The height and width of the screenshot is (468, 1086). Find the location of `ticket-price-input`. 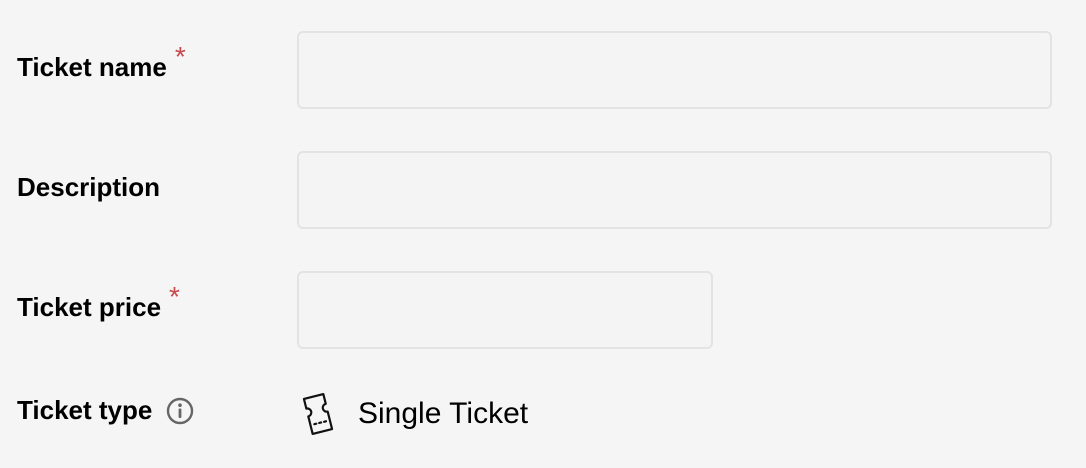

ticket-price-input is located at coordinates (505, 310).